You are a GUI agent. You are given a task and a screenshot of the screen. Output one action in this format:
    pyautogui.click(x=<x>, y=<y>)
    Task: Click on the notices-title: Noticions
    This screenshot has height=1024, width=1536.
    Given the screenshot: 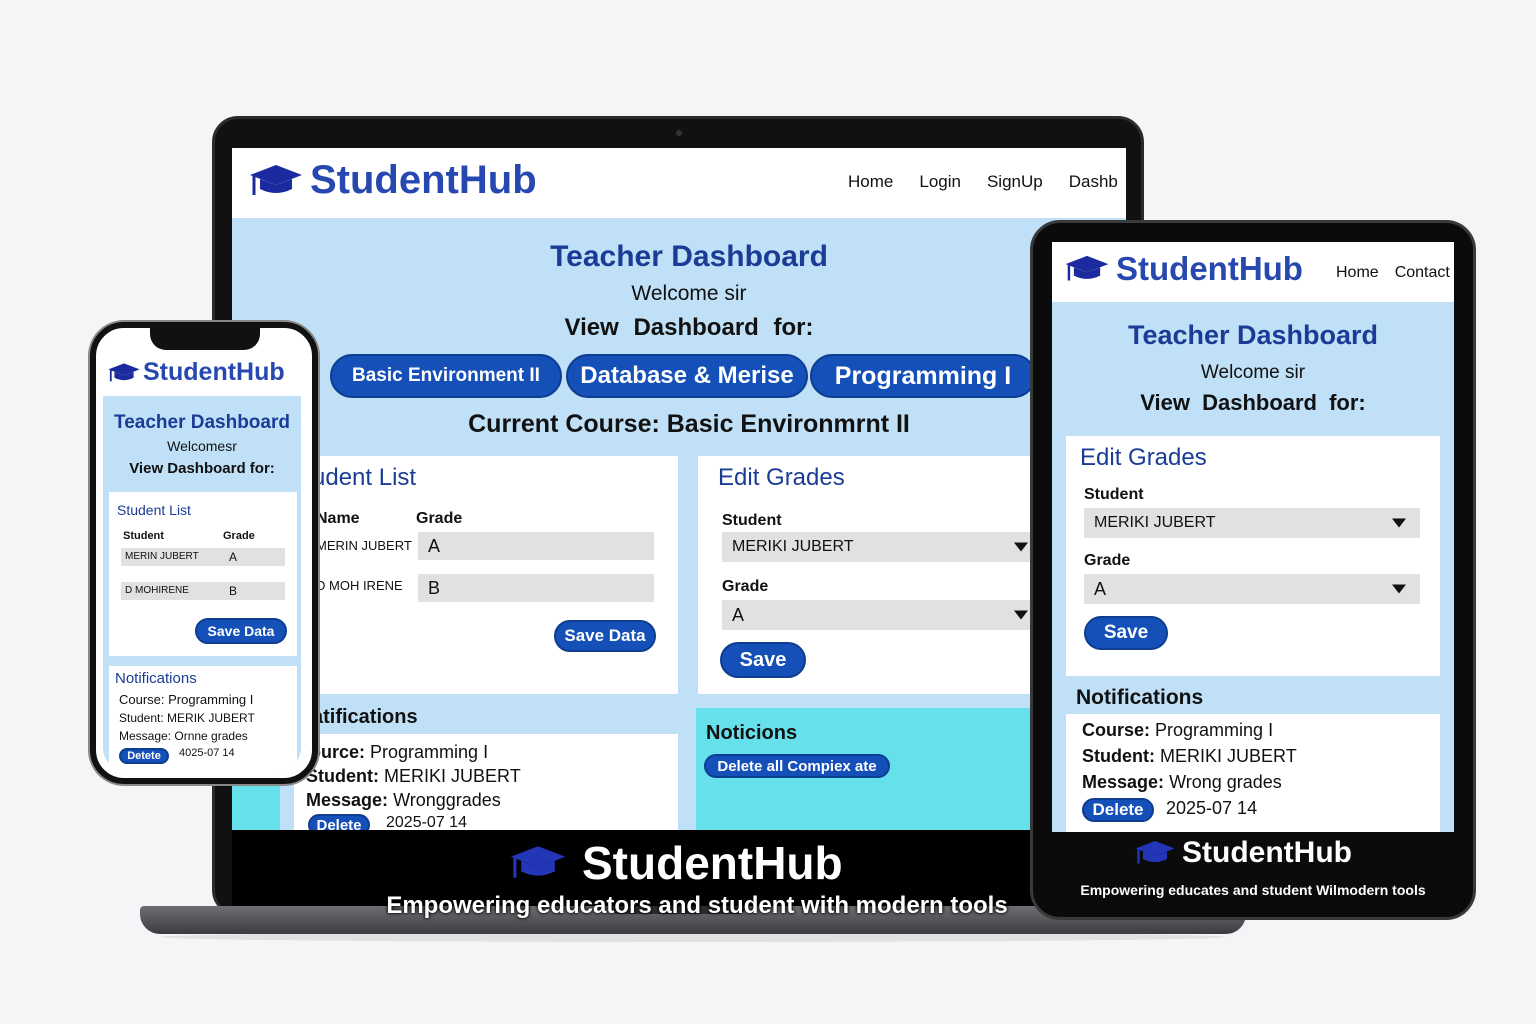 What is the action you would take?
    pyautogui.click(x=752, y=733)
    